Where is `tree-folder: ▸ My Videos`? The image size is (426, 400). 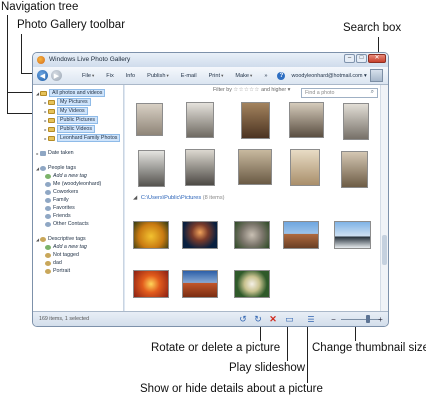
tree-folder: ▸ My Videos is located at coordinates (65, 111).